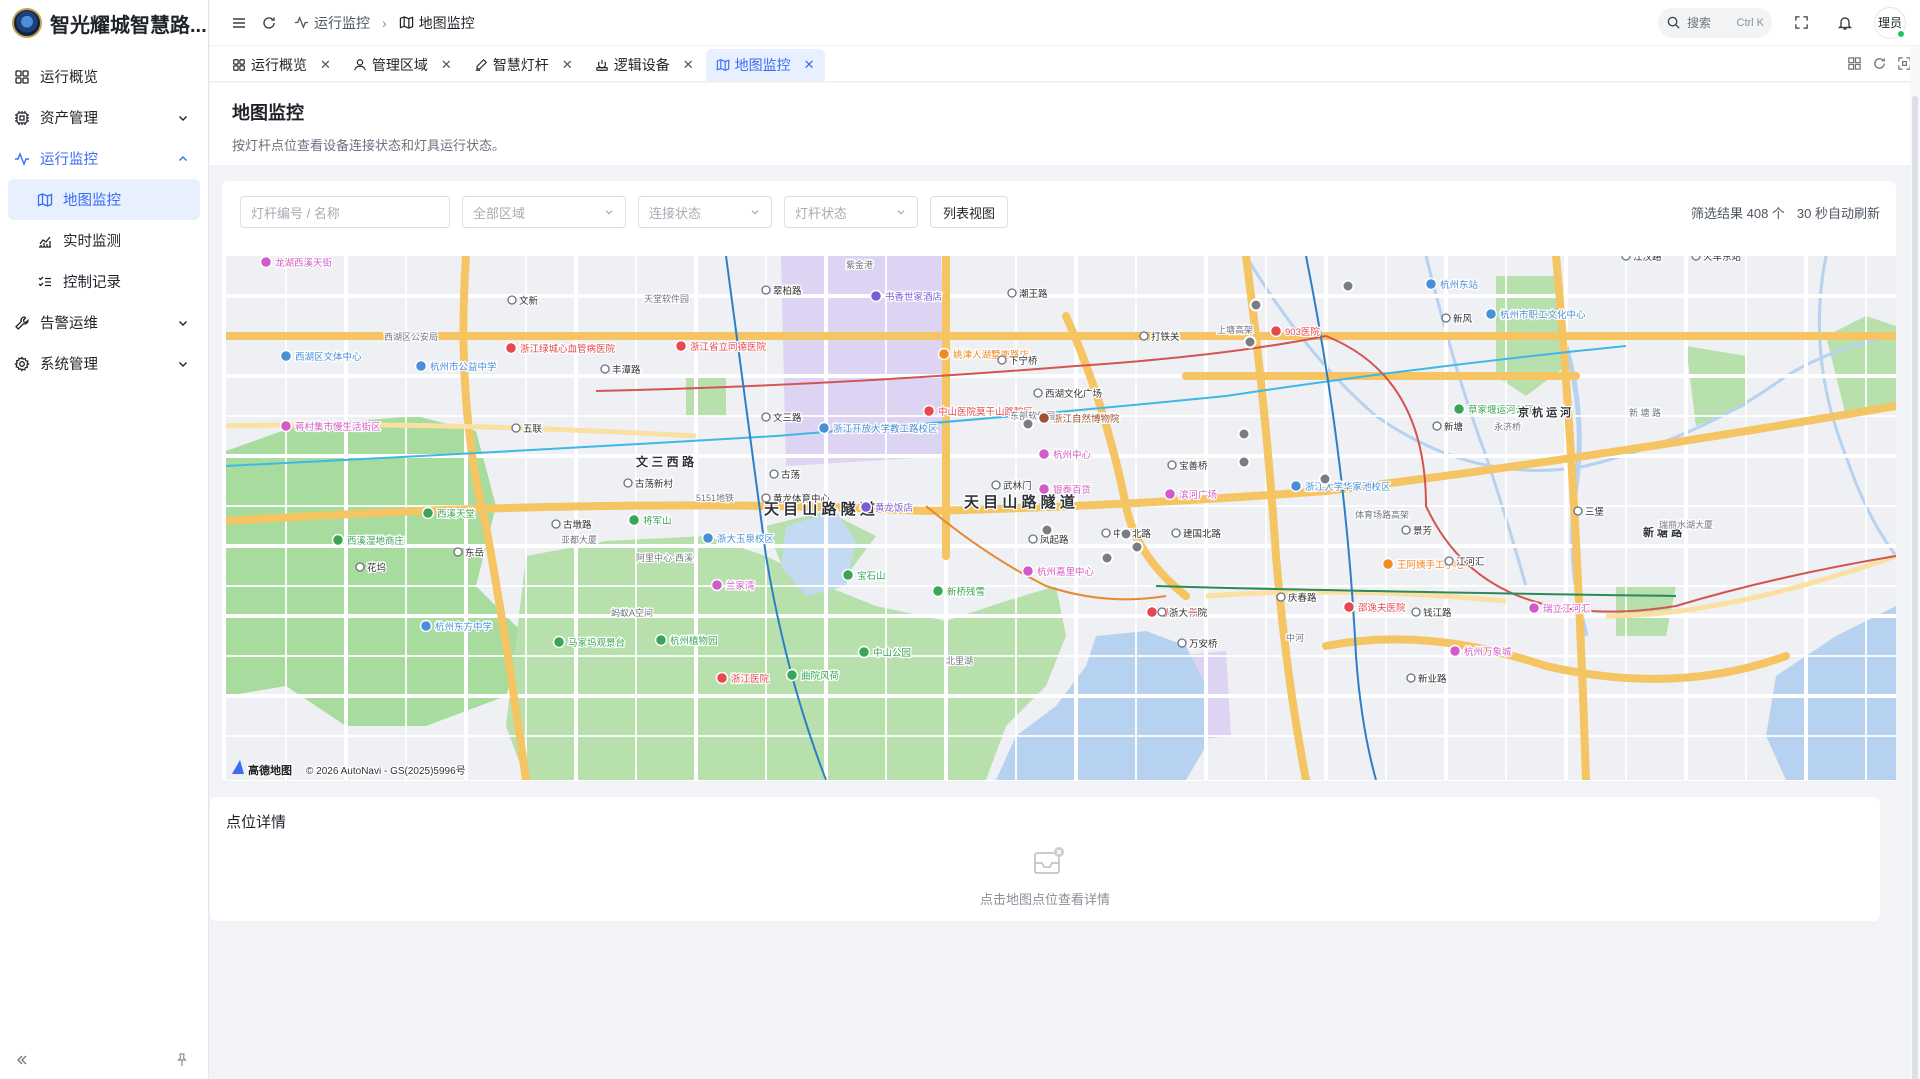 The width and height of the screenshot is (1920, 1079). Describe the element at coordinates (523, 65) in the screenshot. I see `tab-smart-poles: 智慧灯杆 ✕` at that location.